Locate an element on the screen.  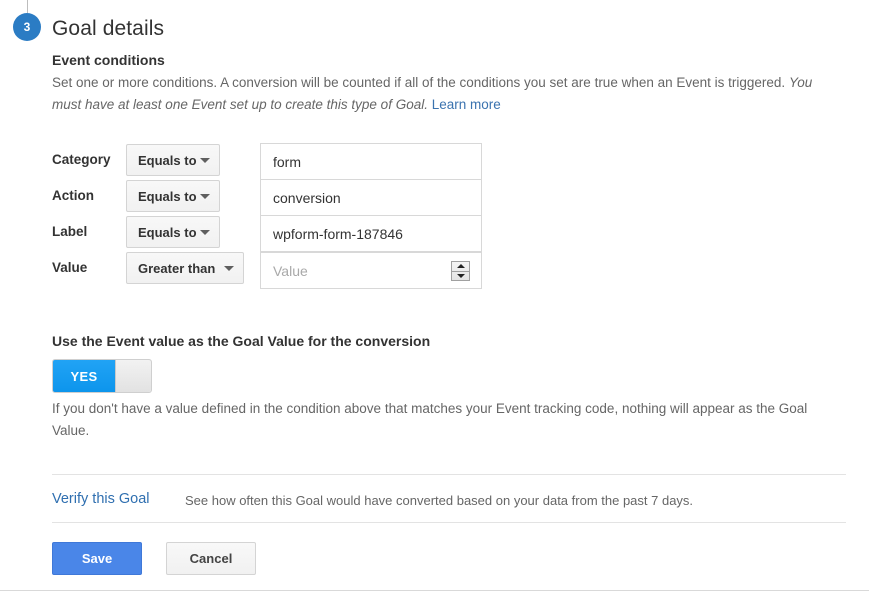
match-type-value-category: Equals to is located at coordinates (167, 160).